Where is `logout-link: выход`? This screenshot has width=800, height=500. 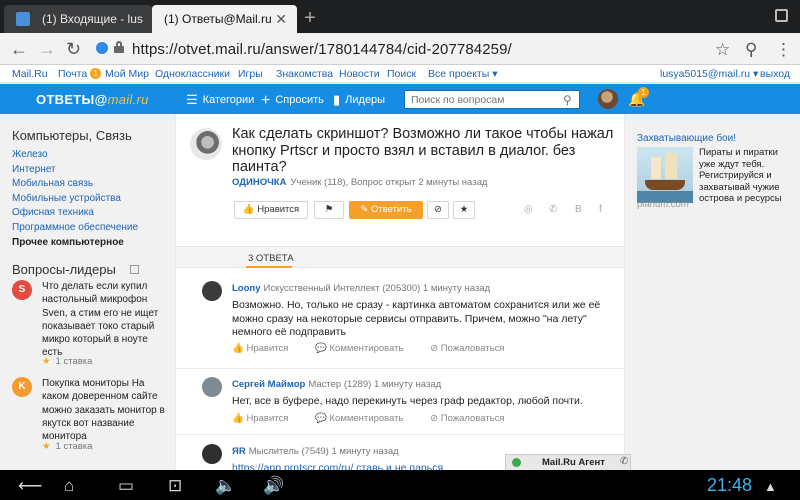 logout-link: выход is located at coordinates (775, 74).